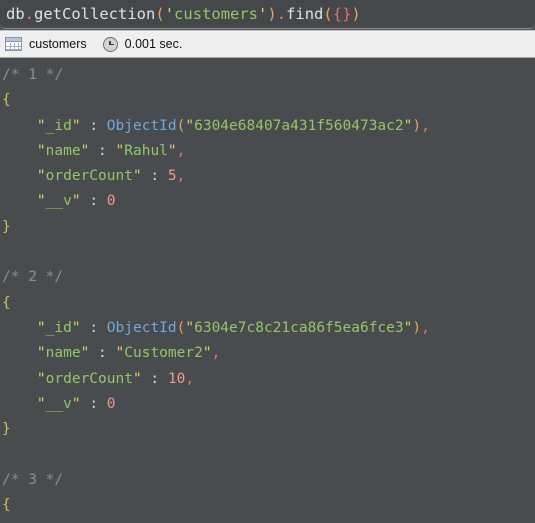  What do you see at coordinates (33, 479) in the screenshot?
I see `document-index-comment-text: /* 3 */` at bounding box center [33, 479].